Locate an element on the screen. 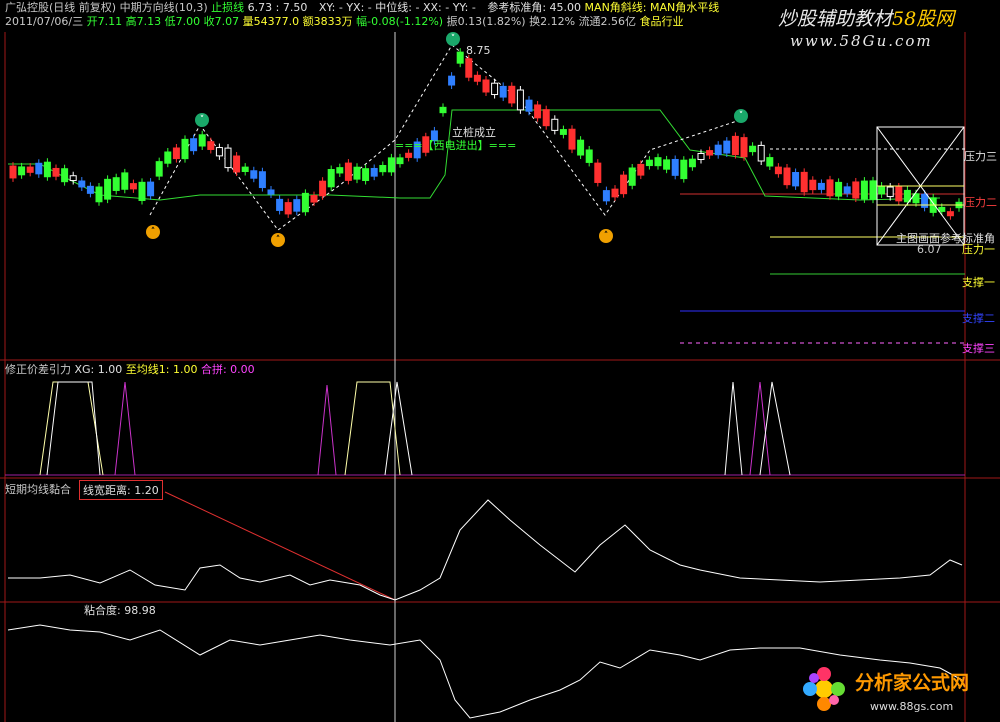 This screenshot has height=722, width=1000. quote-volume: 量54377.0 is located at coordinates (271, 21).